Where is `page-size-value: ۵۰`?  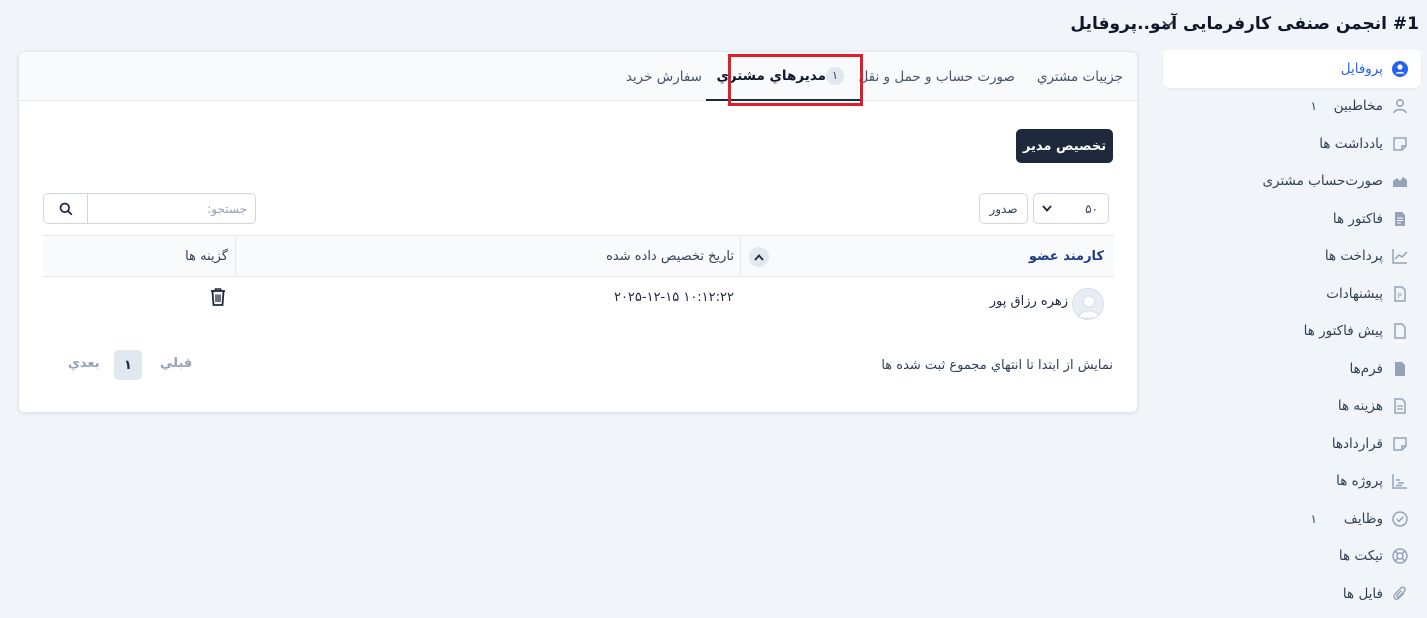
page-size-value: ۵۰ is located at coordinates (1091, 208).